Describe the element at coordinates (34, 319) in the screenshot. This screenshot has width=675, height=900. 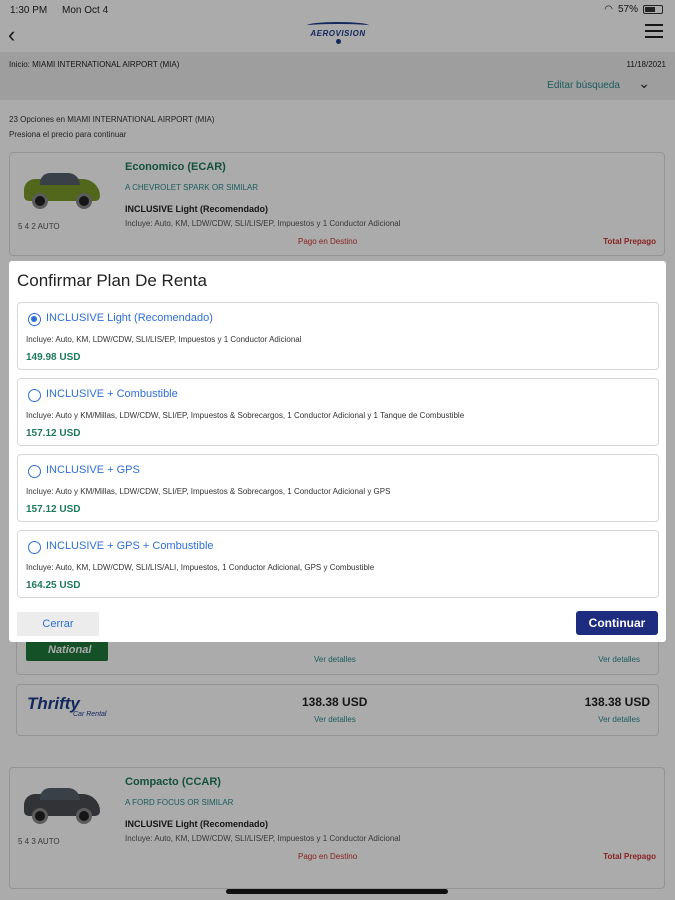
I see `radio-selected` at that location.